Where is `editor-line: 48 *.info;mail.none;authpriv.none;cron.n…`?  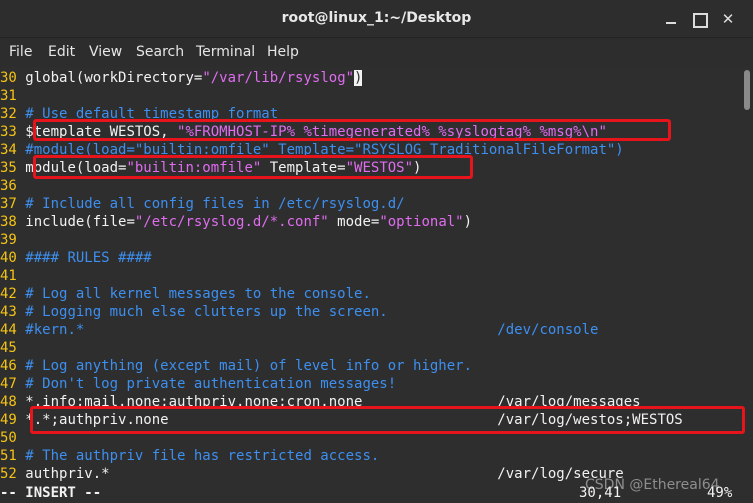 editor-line: 48 *.info;mail.none;authpriv.none;cron.n… is located at coordinates (320, 402).